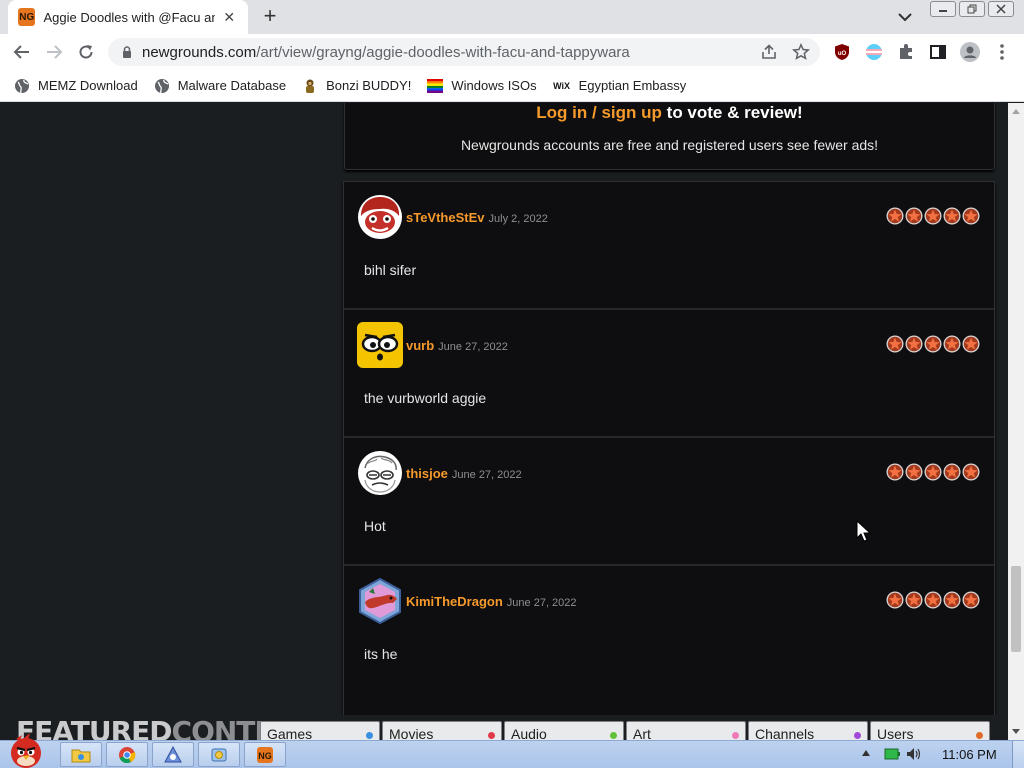  Describe the element at coordinates (356, 86) in the screenshot. I see `bookmark-bonzi-buddy: Bonzi BUDDY!` at that location.